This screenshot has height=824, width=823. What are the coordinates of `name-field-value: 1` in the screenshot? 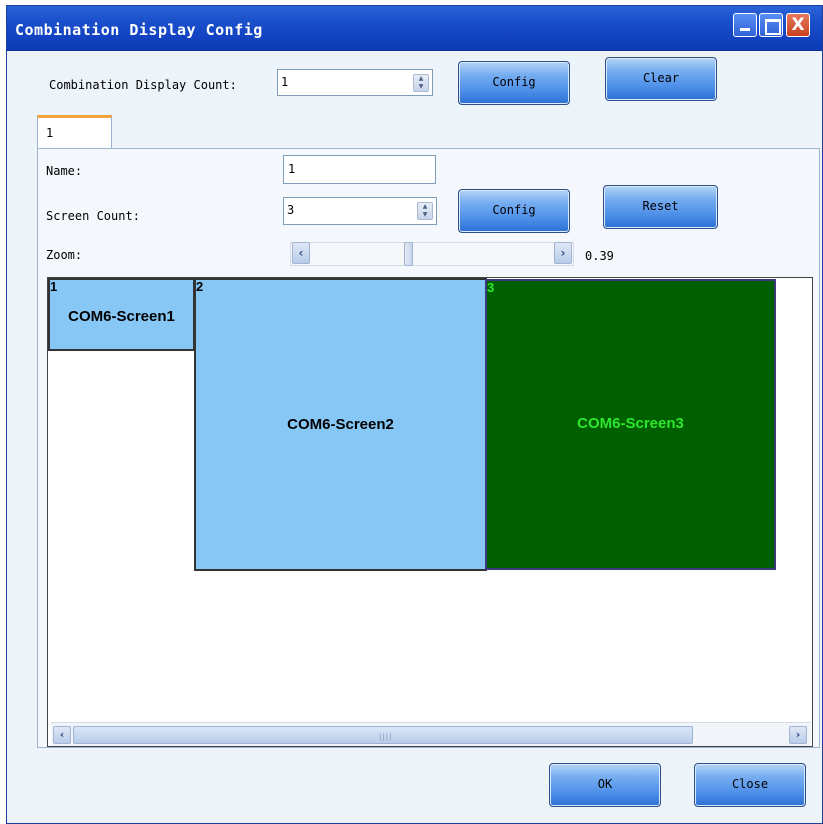 It's located at (292, 169).